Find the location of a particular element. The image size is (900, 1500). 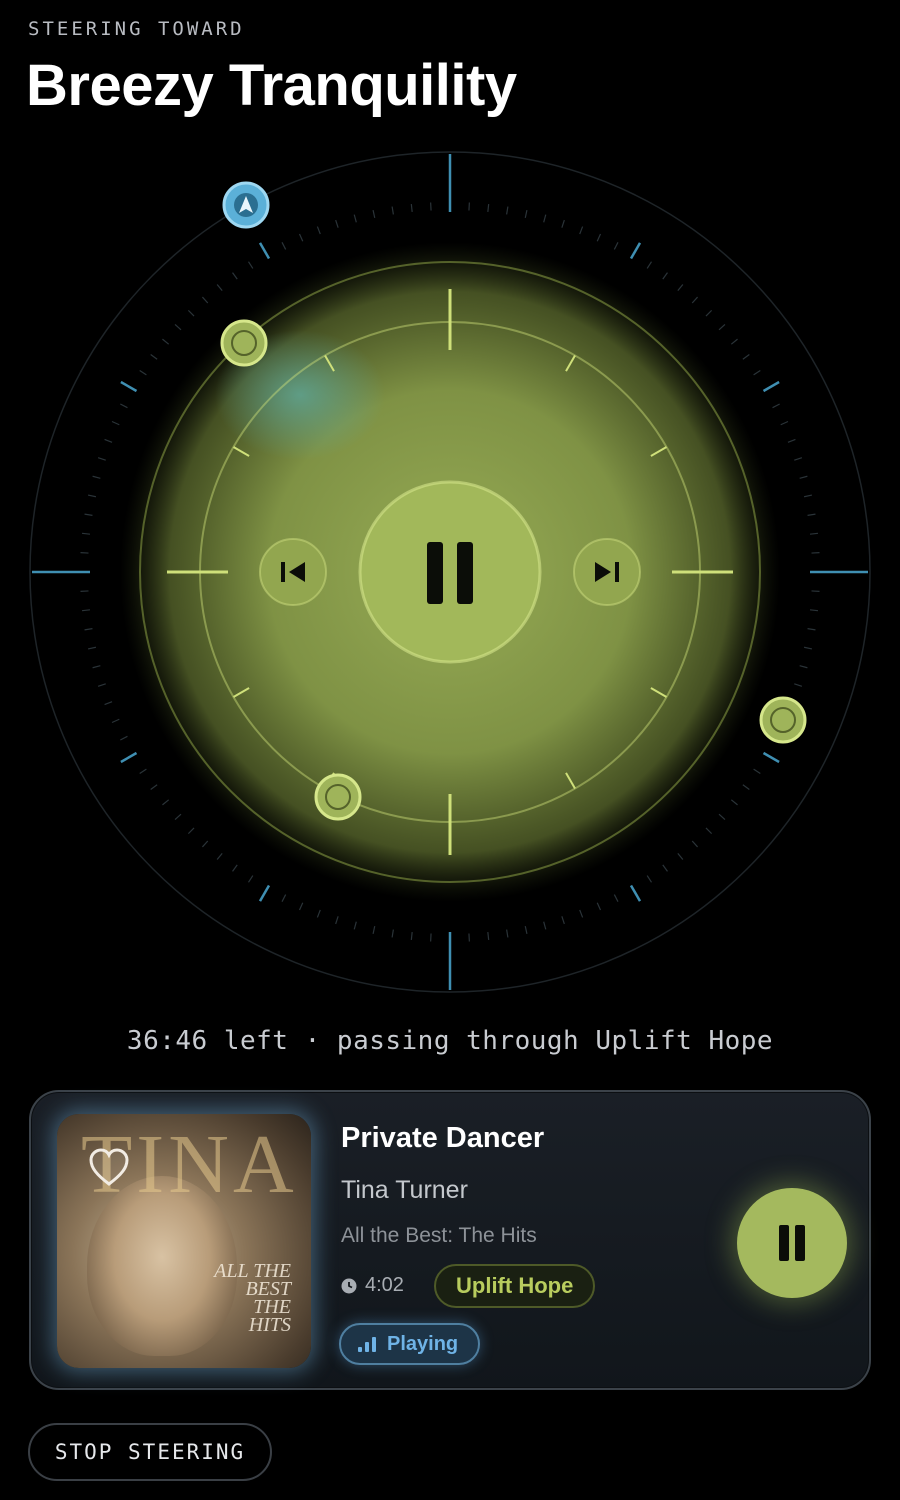

album-art: TINA ALL THE BEST THE HITS is located at coordinates (184, 1241).